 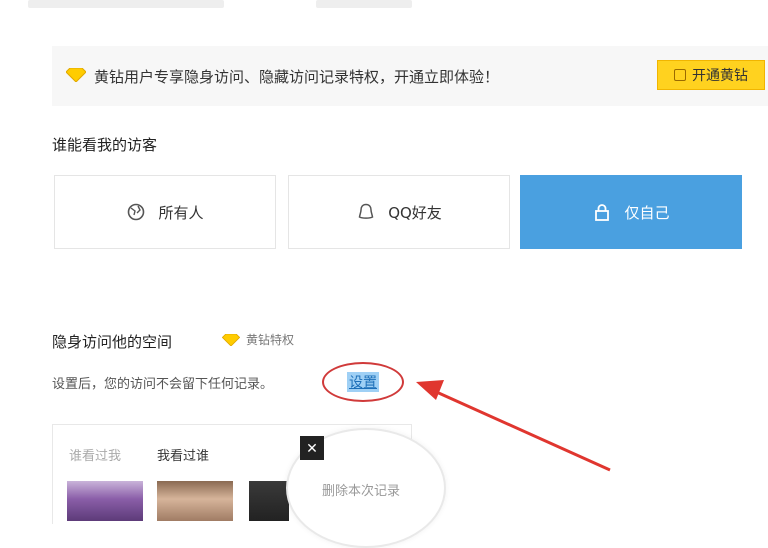 I want to click on option-everyone: 所有人, so click(x=165, y=212).